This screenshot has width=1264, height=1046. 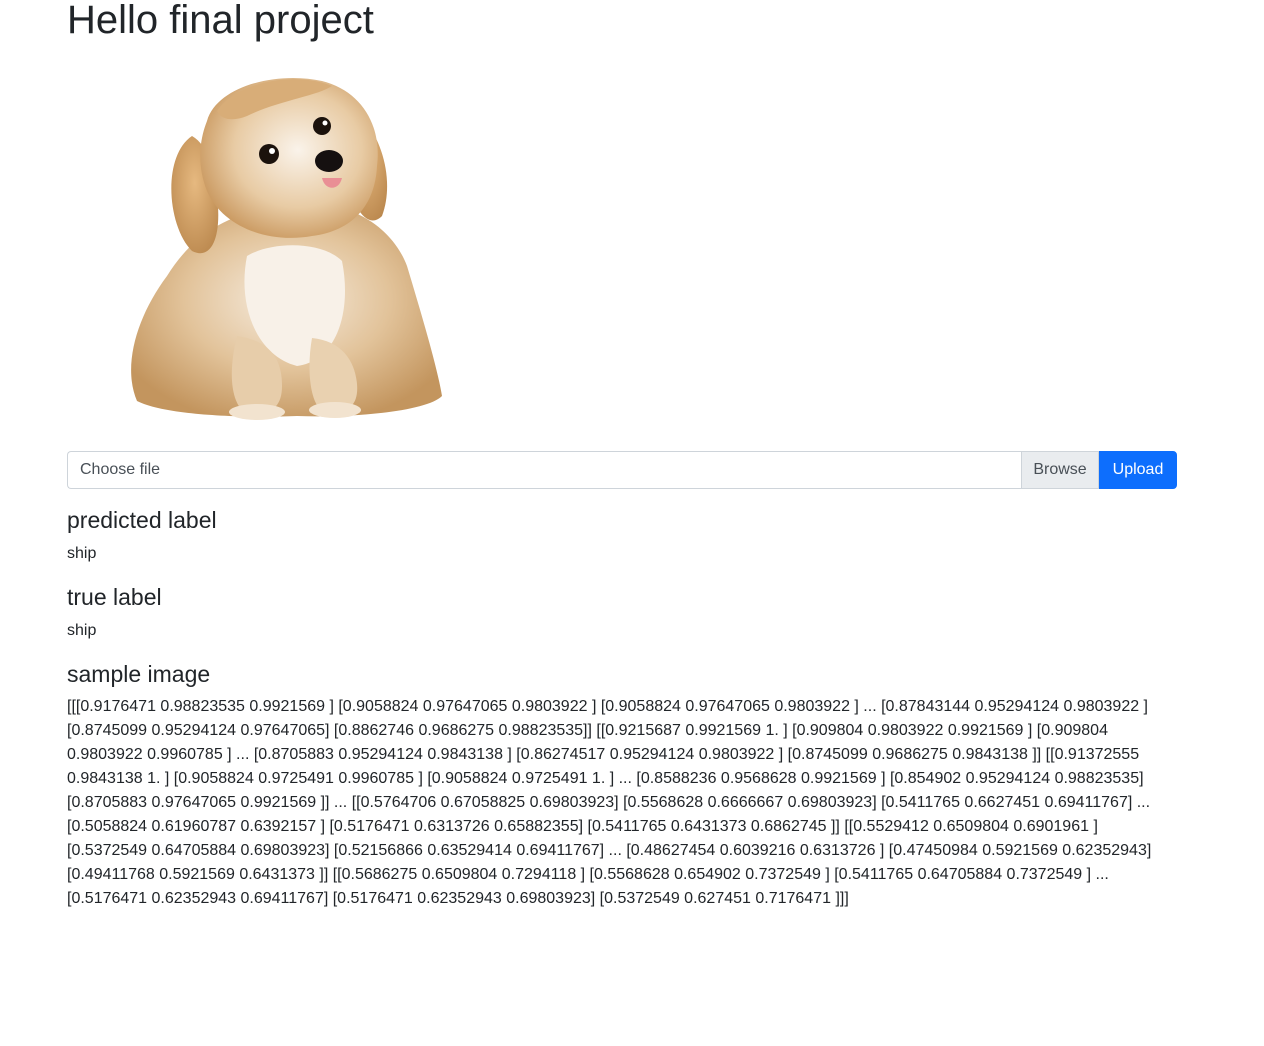 I want to click on sample-image-heading: sample image, so click(x=139, y=674).